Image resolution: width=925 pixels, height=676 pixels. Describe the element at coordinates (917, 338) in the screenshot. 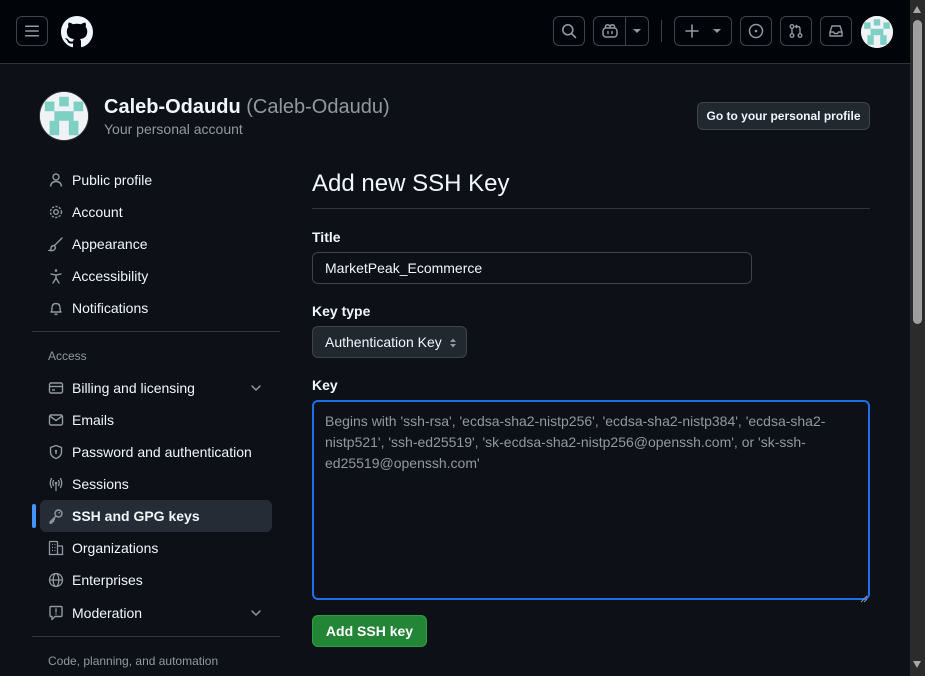

I see `page-scrollbar` at that location.